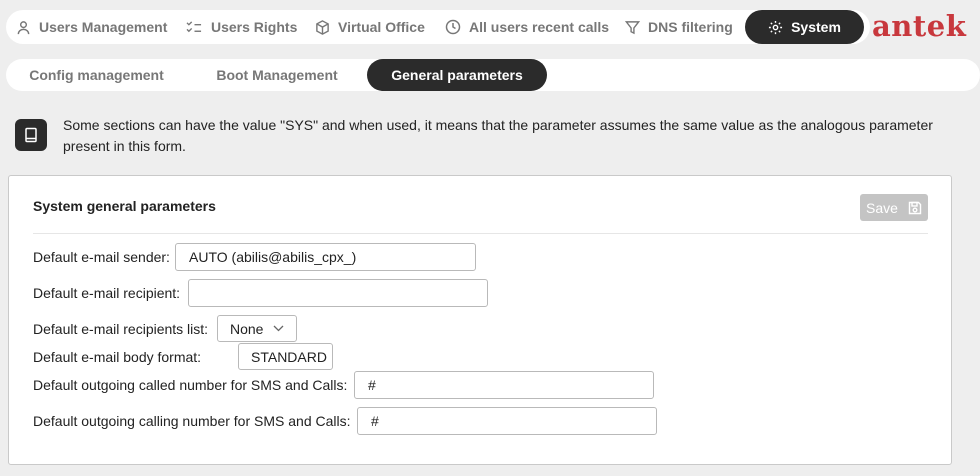 The image size is (980, 476). I want to click on panel-title: System general parameters, so click(124, 206).